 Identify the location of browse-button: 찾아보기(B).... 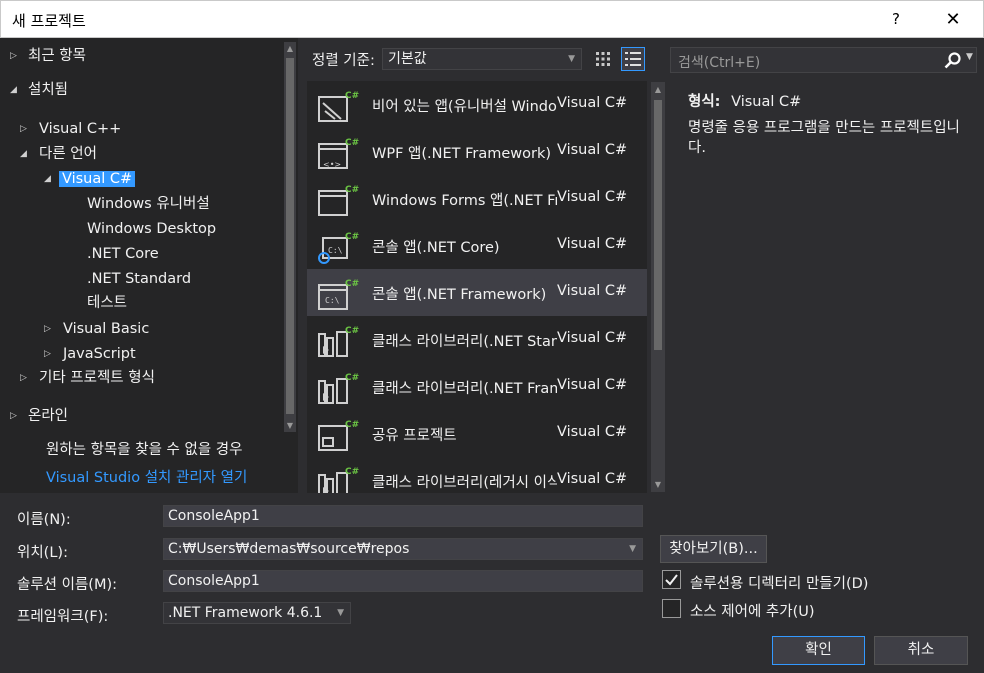
(713, 549).